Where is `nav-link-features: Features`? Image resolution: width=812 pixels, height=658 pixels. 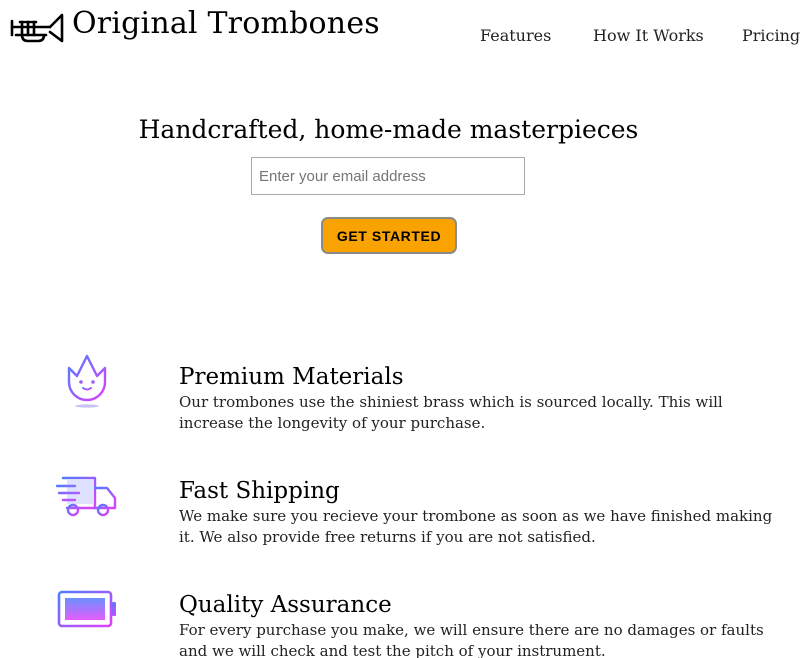 nav-link-features: Features is located at coordinates (515, 35).